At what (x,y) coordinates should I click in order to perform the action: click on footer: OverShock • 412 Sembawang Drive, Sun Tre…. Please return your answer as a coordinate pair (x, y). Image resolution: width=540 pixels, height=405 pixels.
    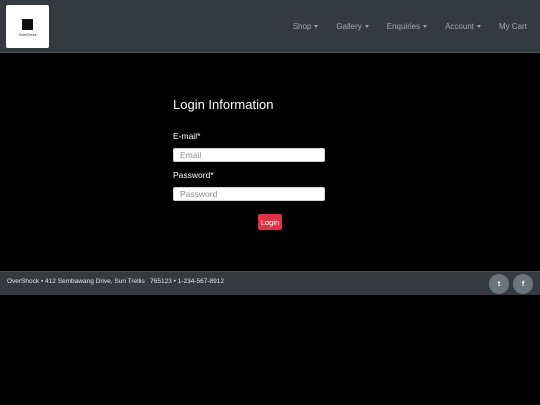
    Looking at the image, I should click on (270, 283).